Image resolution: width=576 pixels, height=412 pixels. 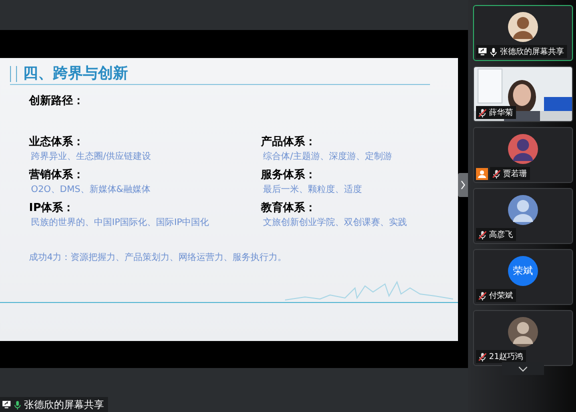 I want to click on section-heading: 营销体系：, so click(x=57, y=175).